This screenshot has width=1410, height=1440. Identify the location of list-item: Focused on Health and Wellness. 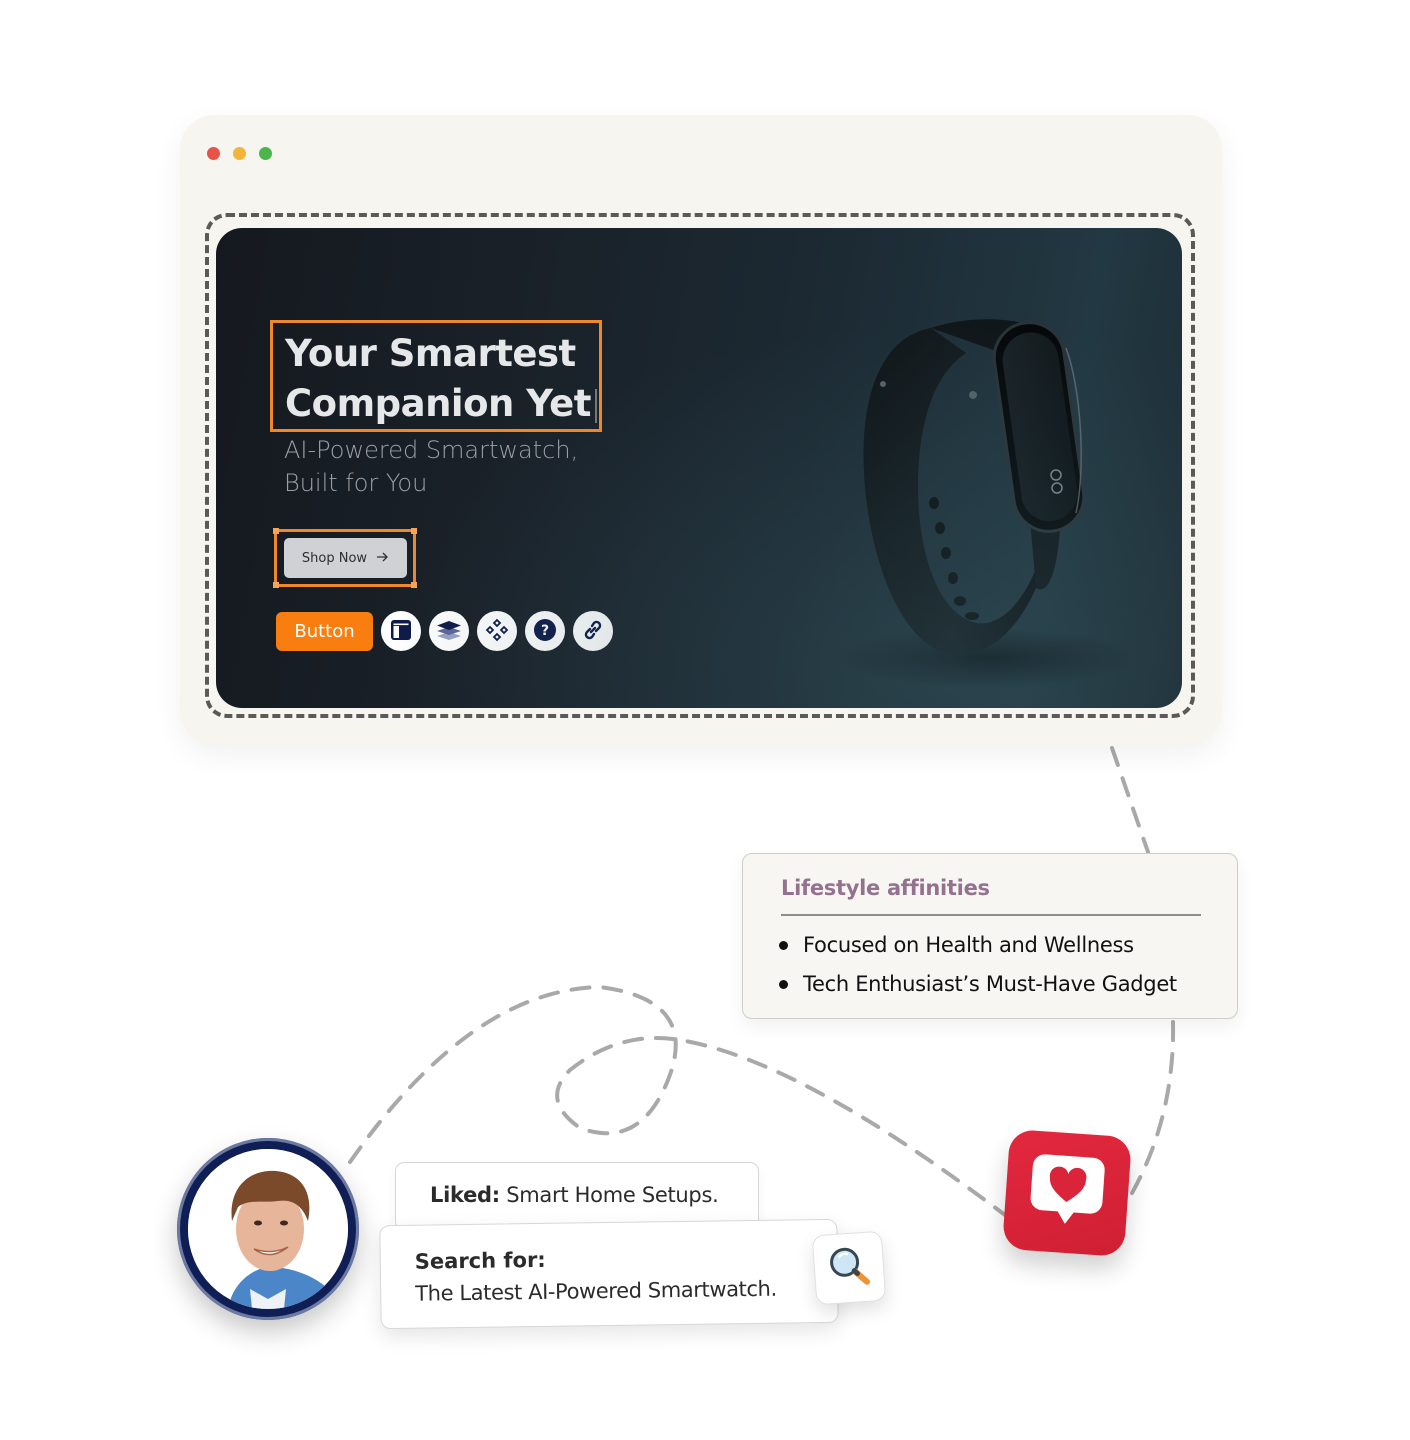
(978, 945).